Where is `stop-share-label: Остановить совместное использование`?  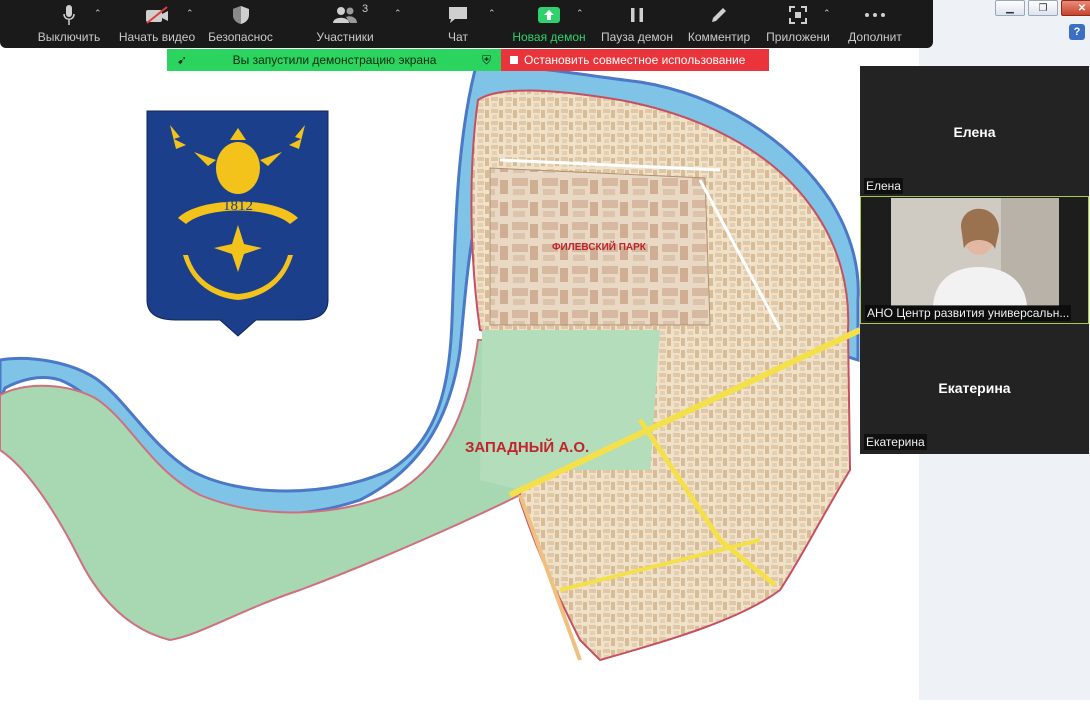 stop-share-label: Остановить совместное использование is located at coordinates (635, 60).